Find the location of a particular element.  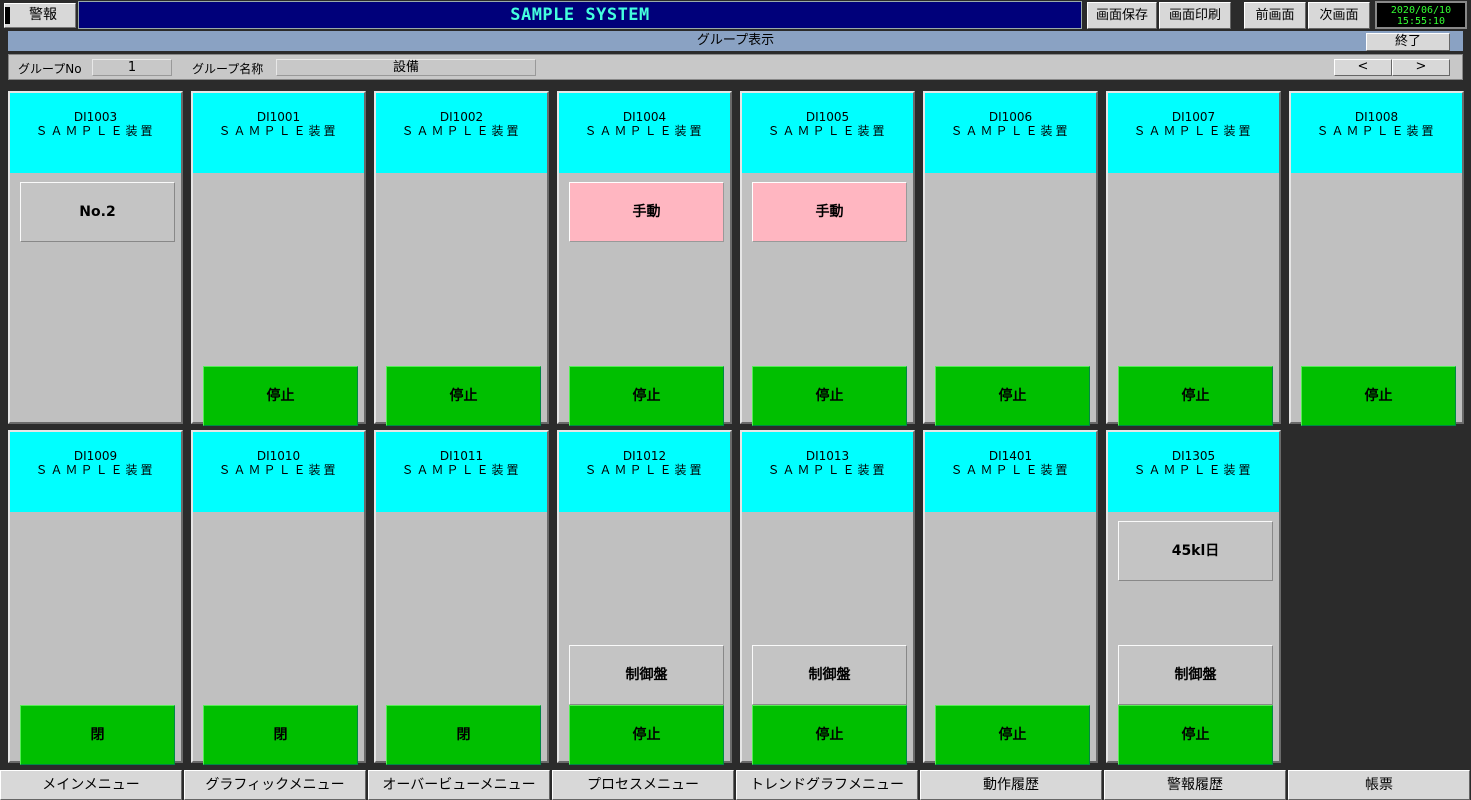

prev-screen-button: 前画面 is located at coordinates (1275, 15).